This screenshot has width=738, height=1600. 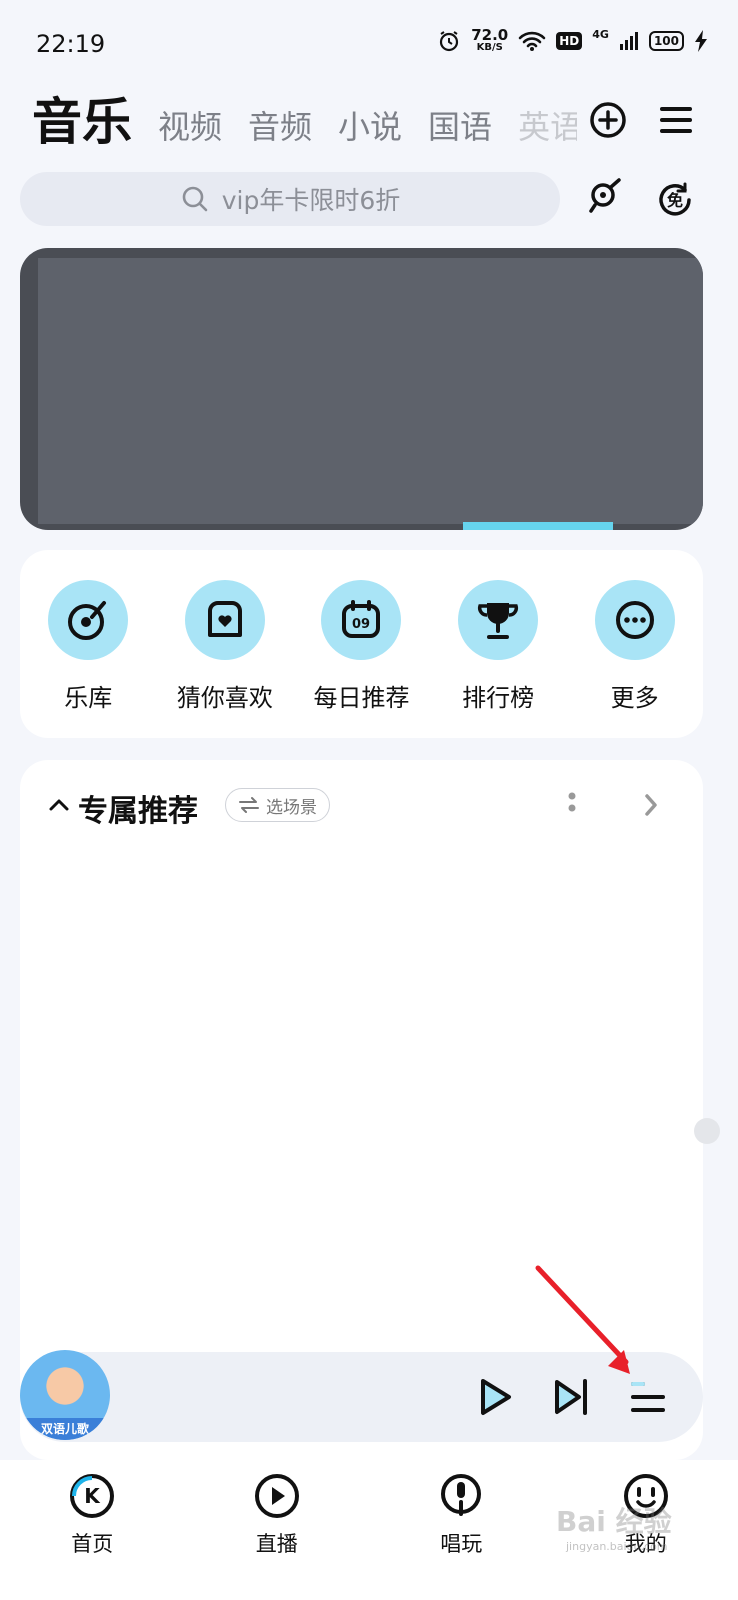 I want to click on search-icon, so click(x=195, y=199).